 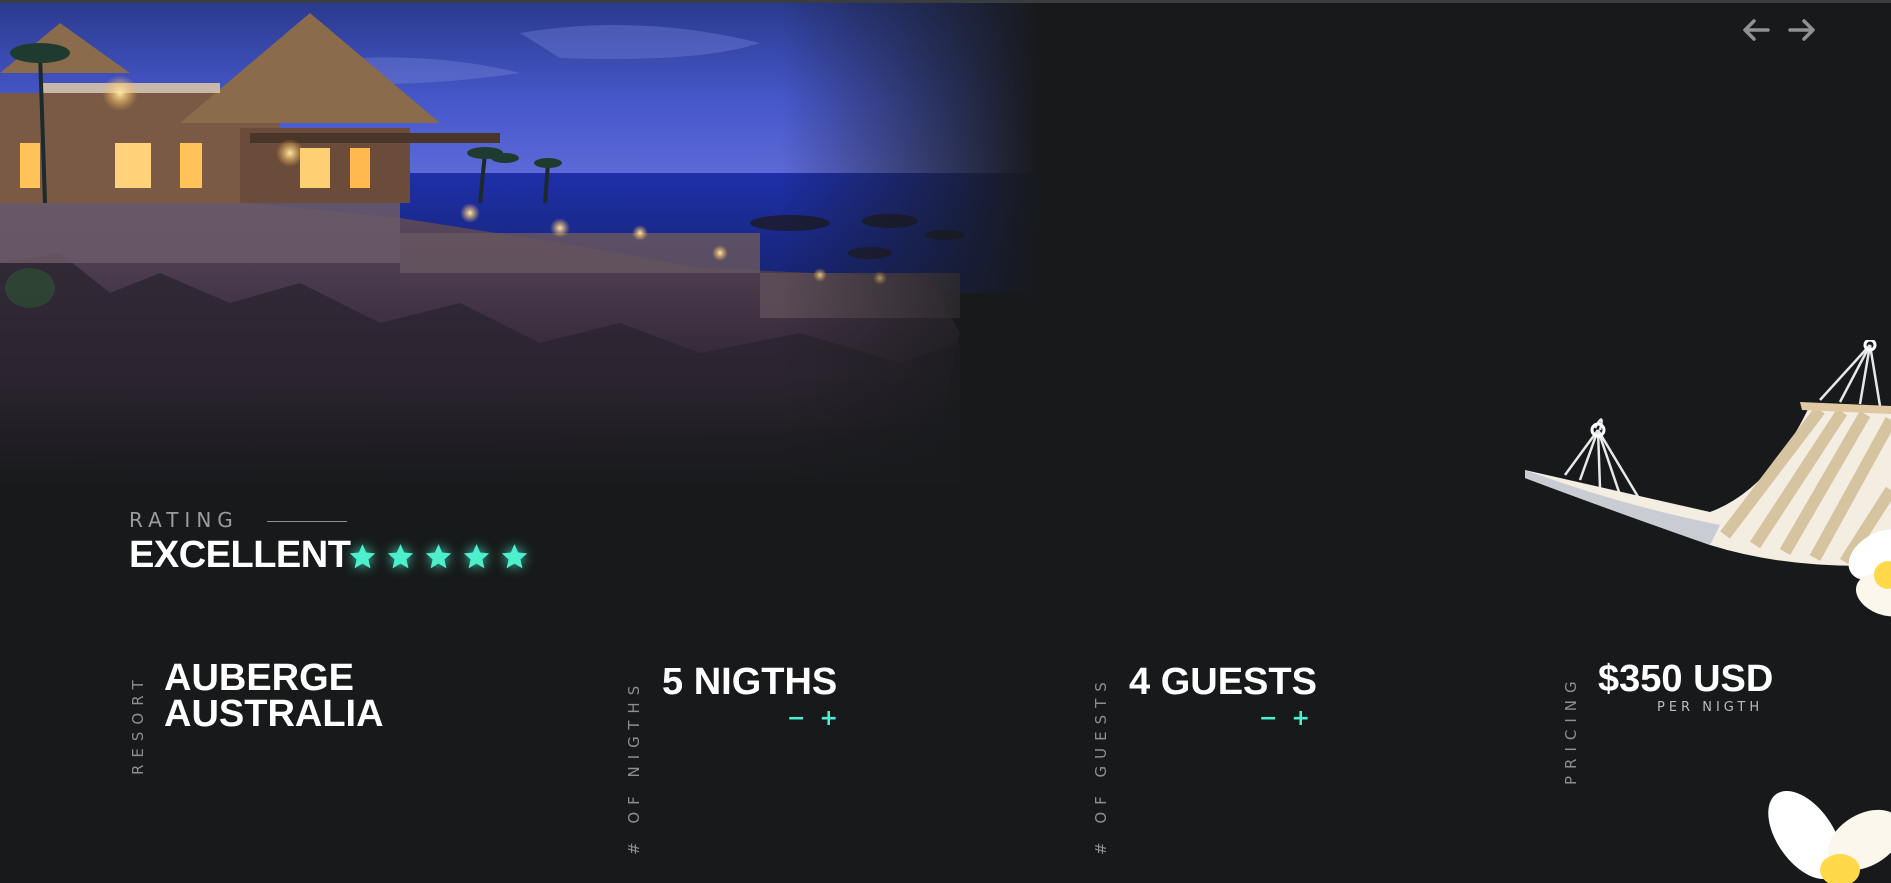 What do you see at coordinates (307, 521) in the screenshot?
I see `rating-divider` at bounding box center [307, 521].